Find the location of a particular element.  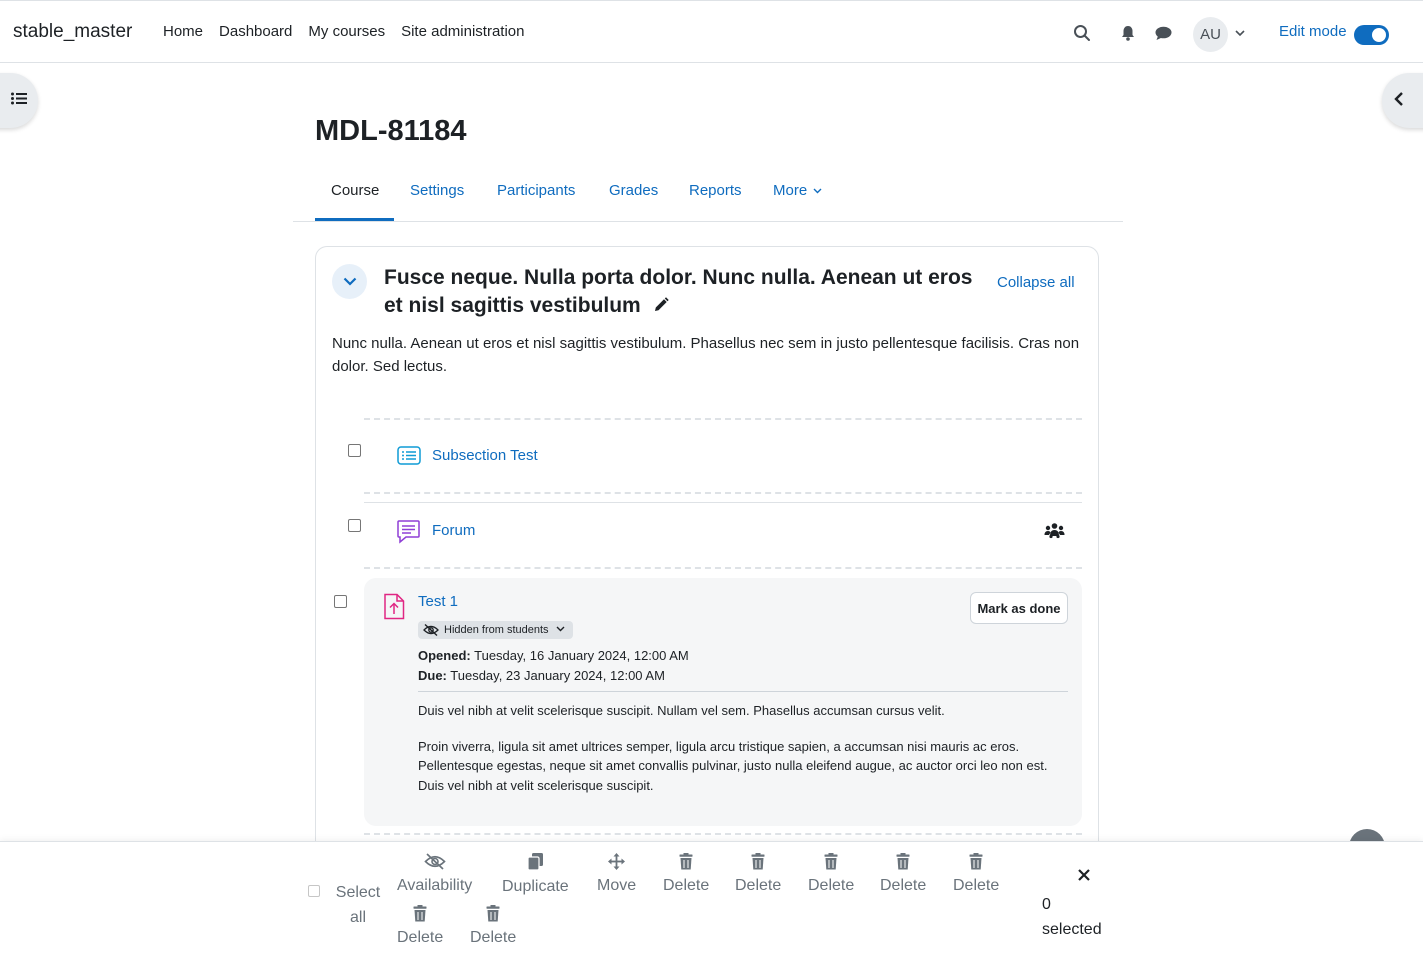

selected-count: 0 selected is located at coordinates (1082, 917).